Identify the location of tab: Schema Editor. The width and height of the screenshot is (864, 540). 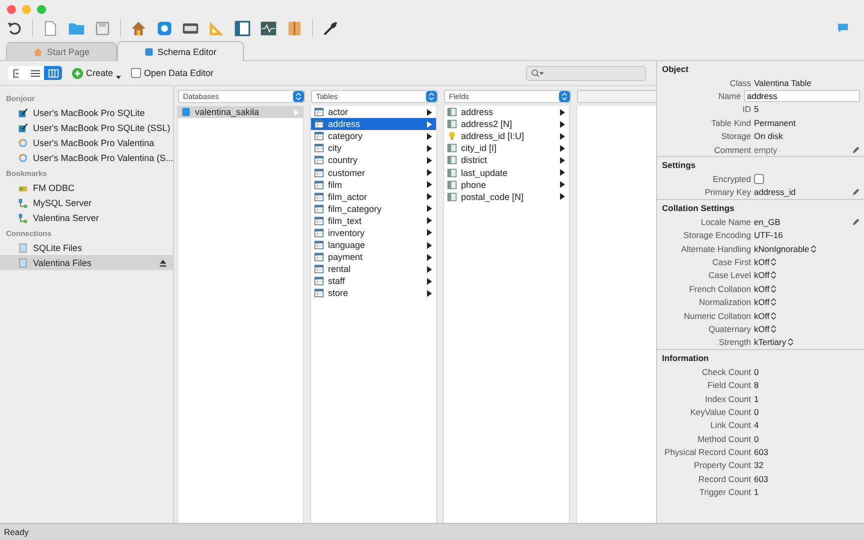
(180, 51).